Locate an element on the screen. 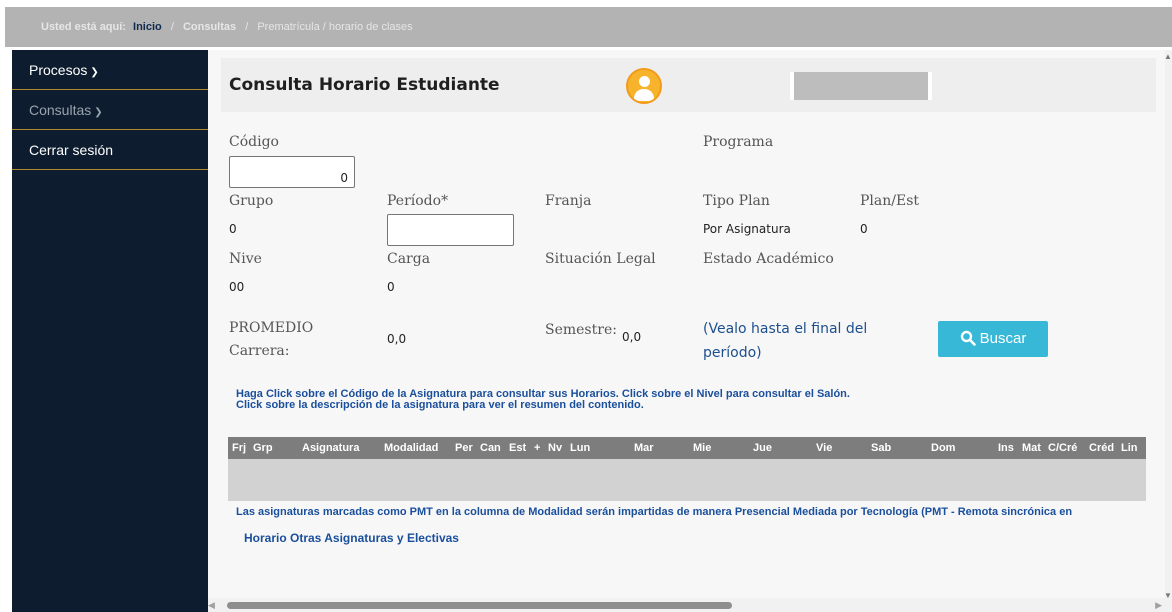 The image size is (1172, 612). grupo-label: Grupo is located at coordinates (251, 201).